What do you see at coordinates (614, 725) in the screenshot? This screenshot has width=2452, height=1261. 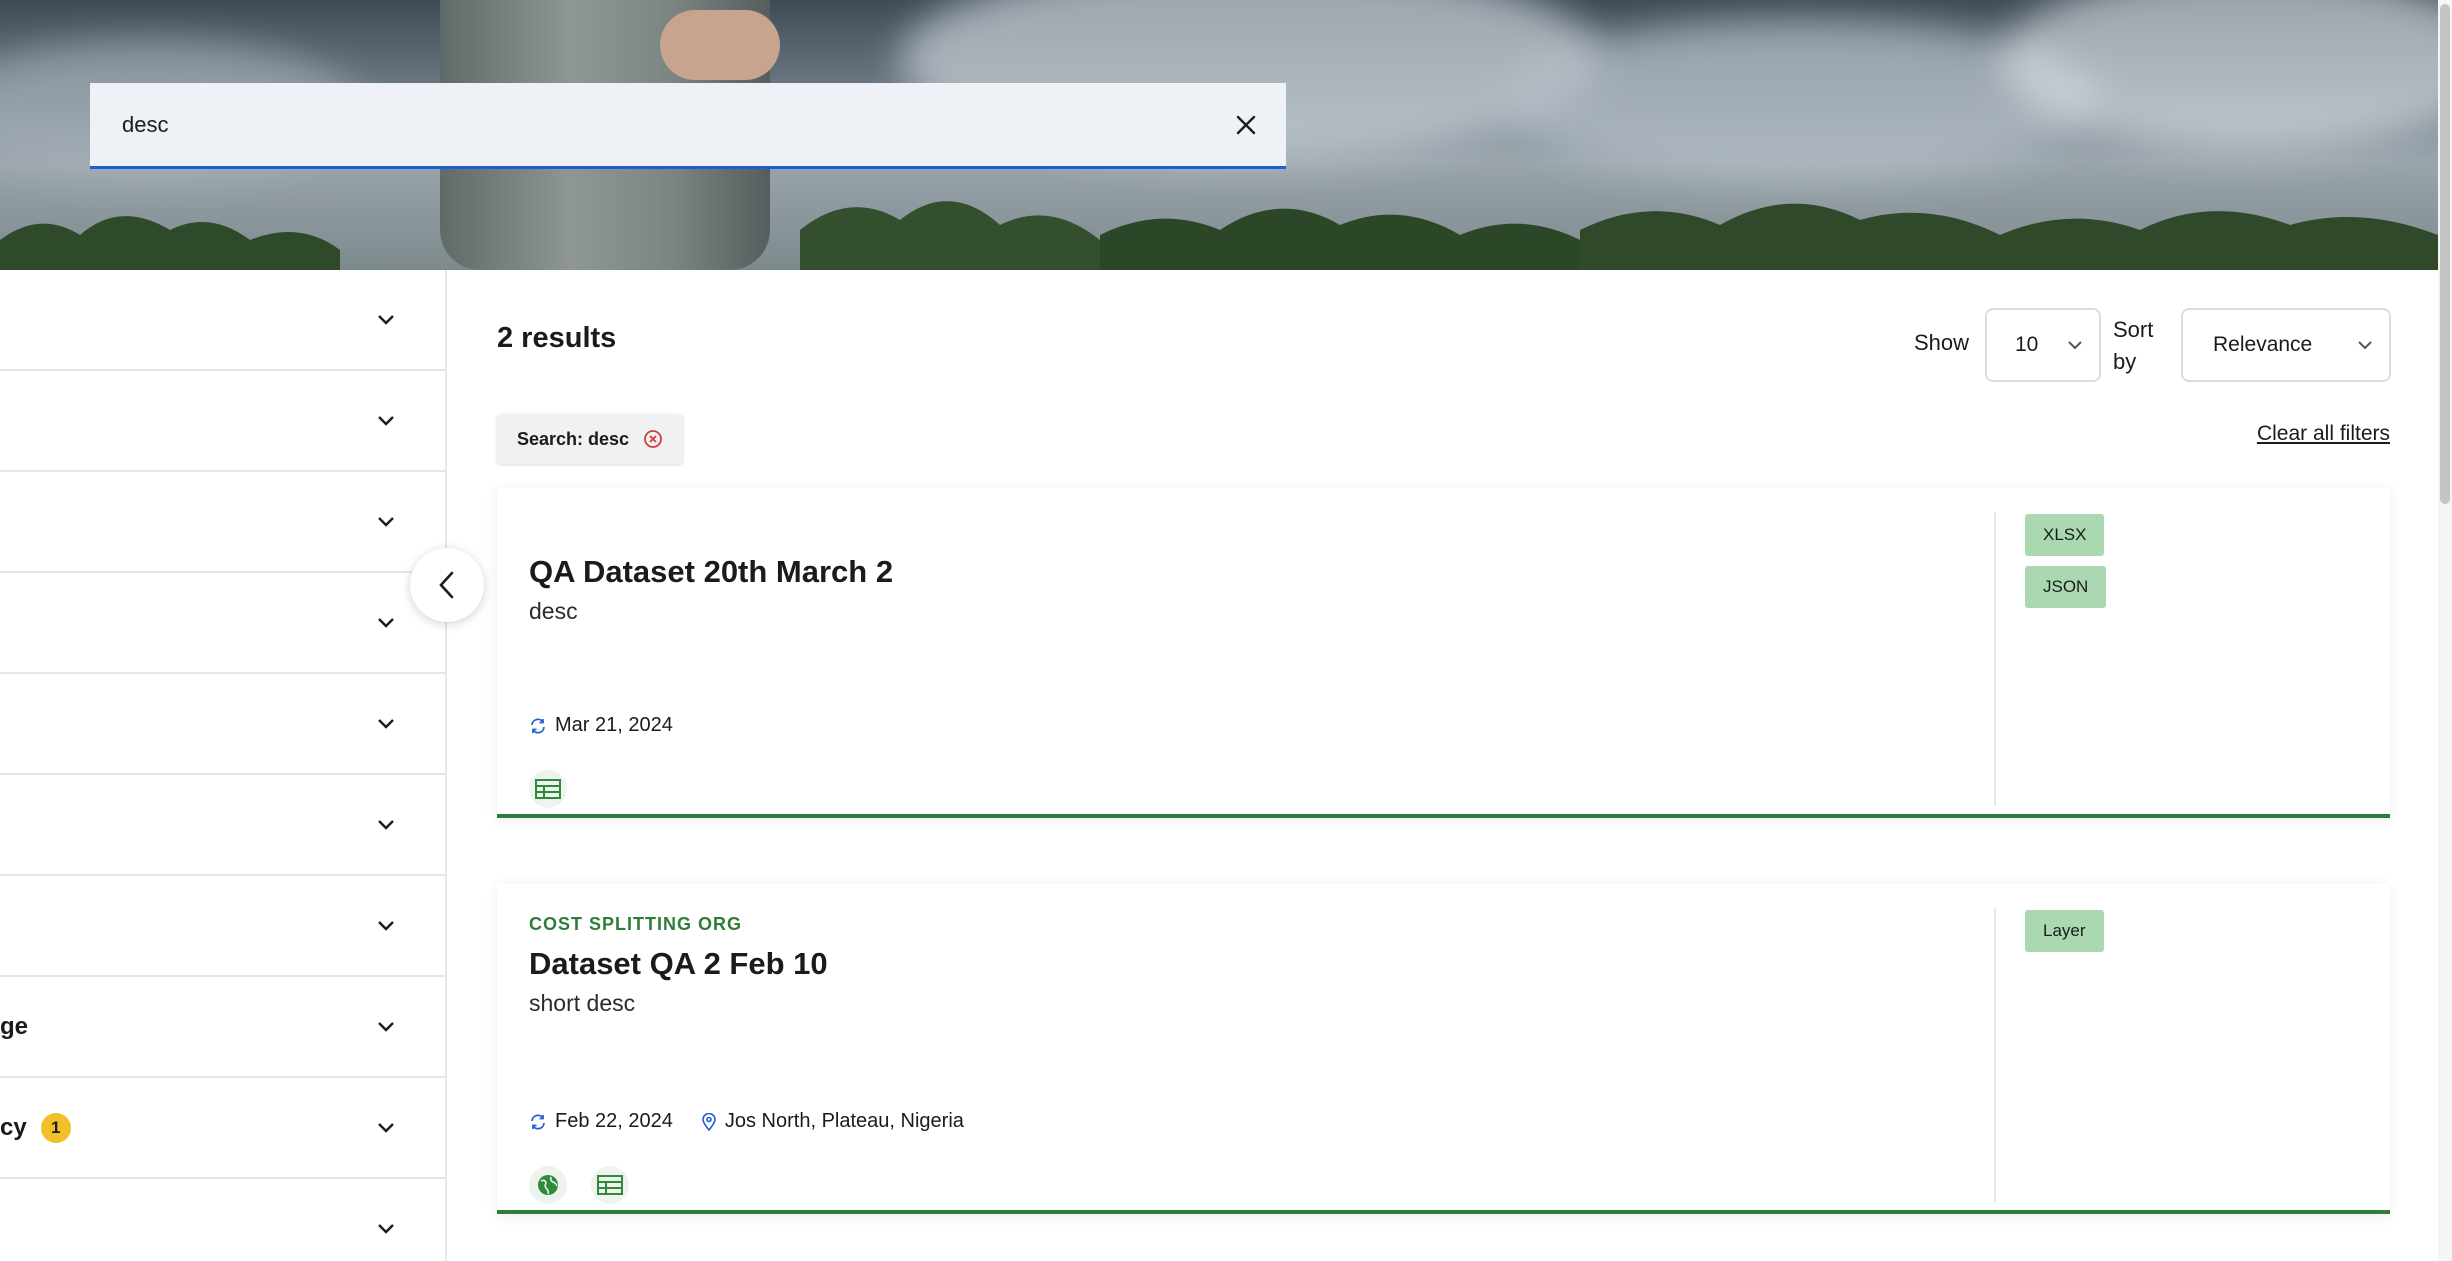 I see `dataset-updated: Mar 21, 2024` at bounding box center [614, 725].